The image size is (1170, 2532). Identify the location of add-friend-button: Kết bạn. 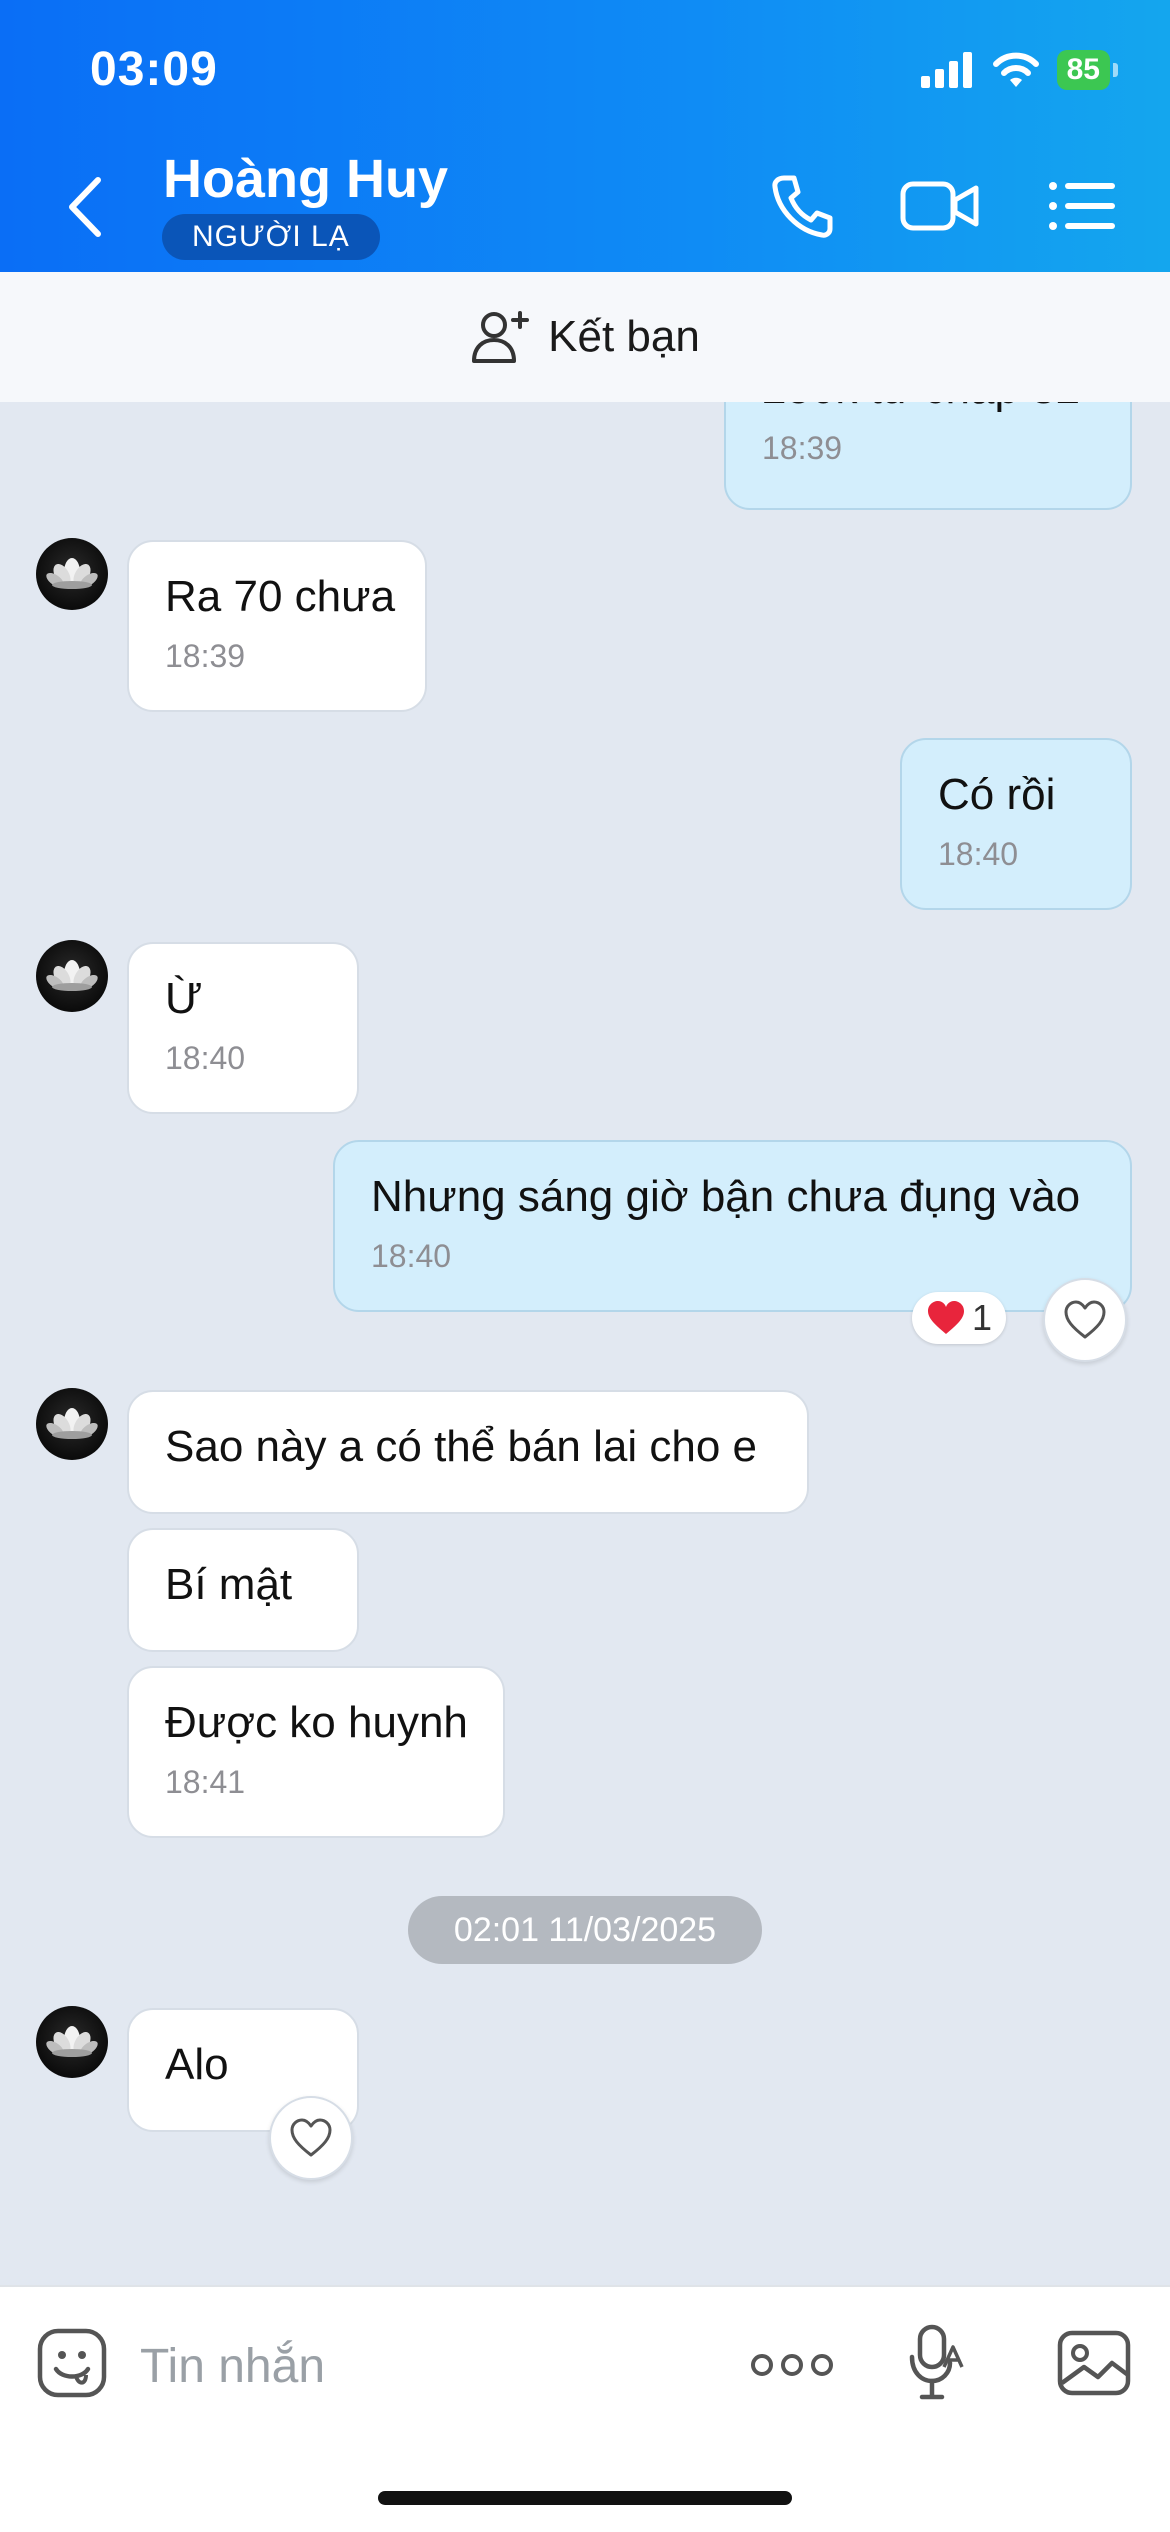
(585, 337).